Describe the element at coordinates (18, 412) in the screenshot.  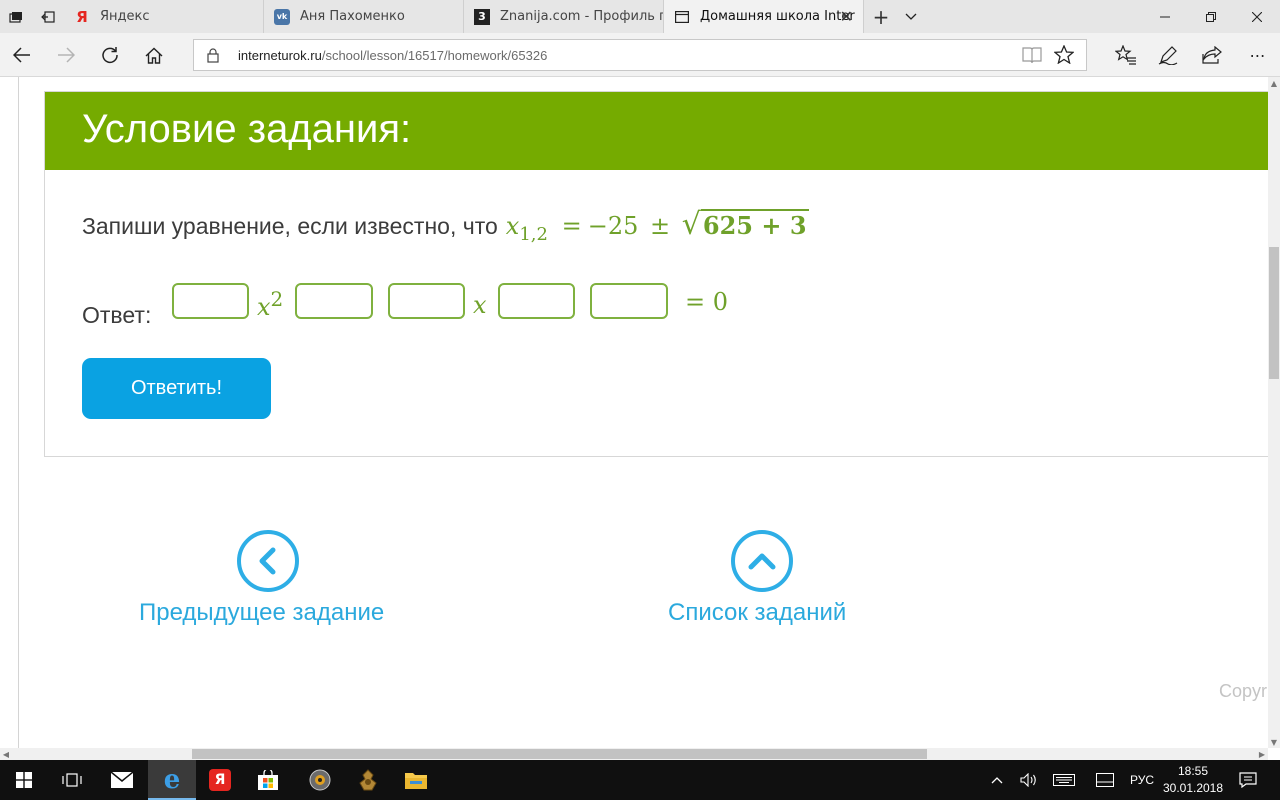
I see `page-border` at that location.